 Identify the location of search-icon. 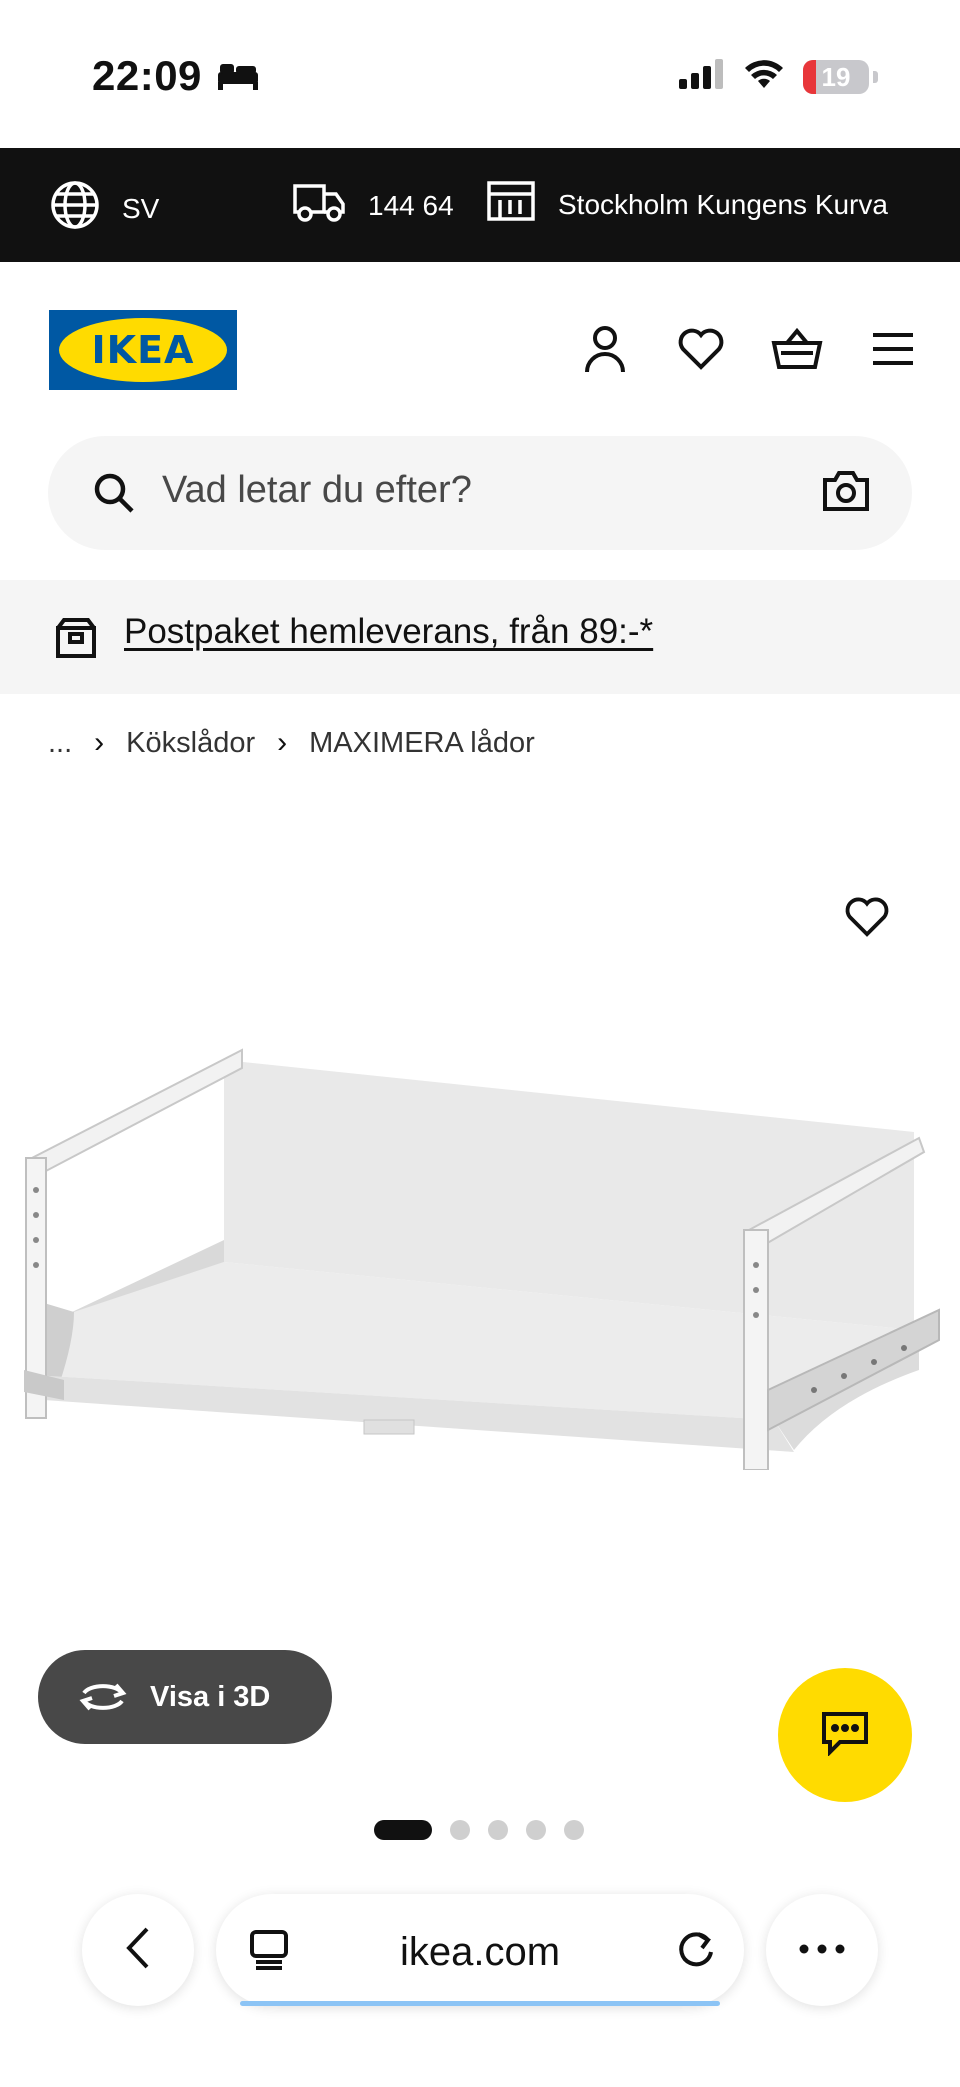
(114, 495).